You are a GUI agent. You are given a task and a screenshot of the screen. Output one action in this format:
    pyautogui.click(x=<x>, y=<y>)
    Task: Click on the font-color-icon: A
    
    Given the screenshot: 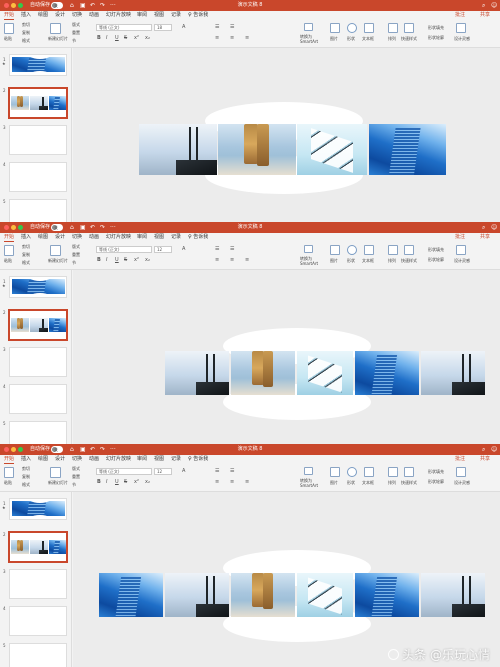 What is the action you would take?
    pyautogui.click(x=183, y=249)
    